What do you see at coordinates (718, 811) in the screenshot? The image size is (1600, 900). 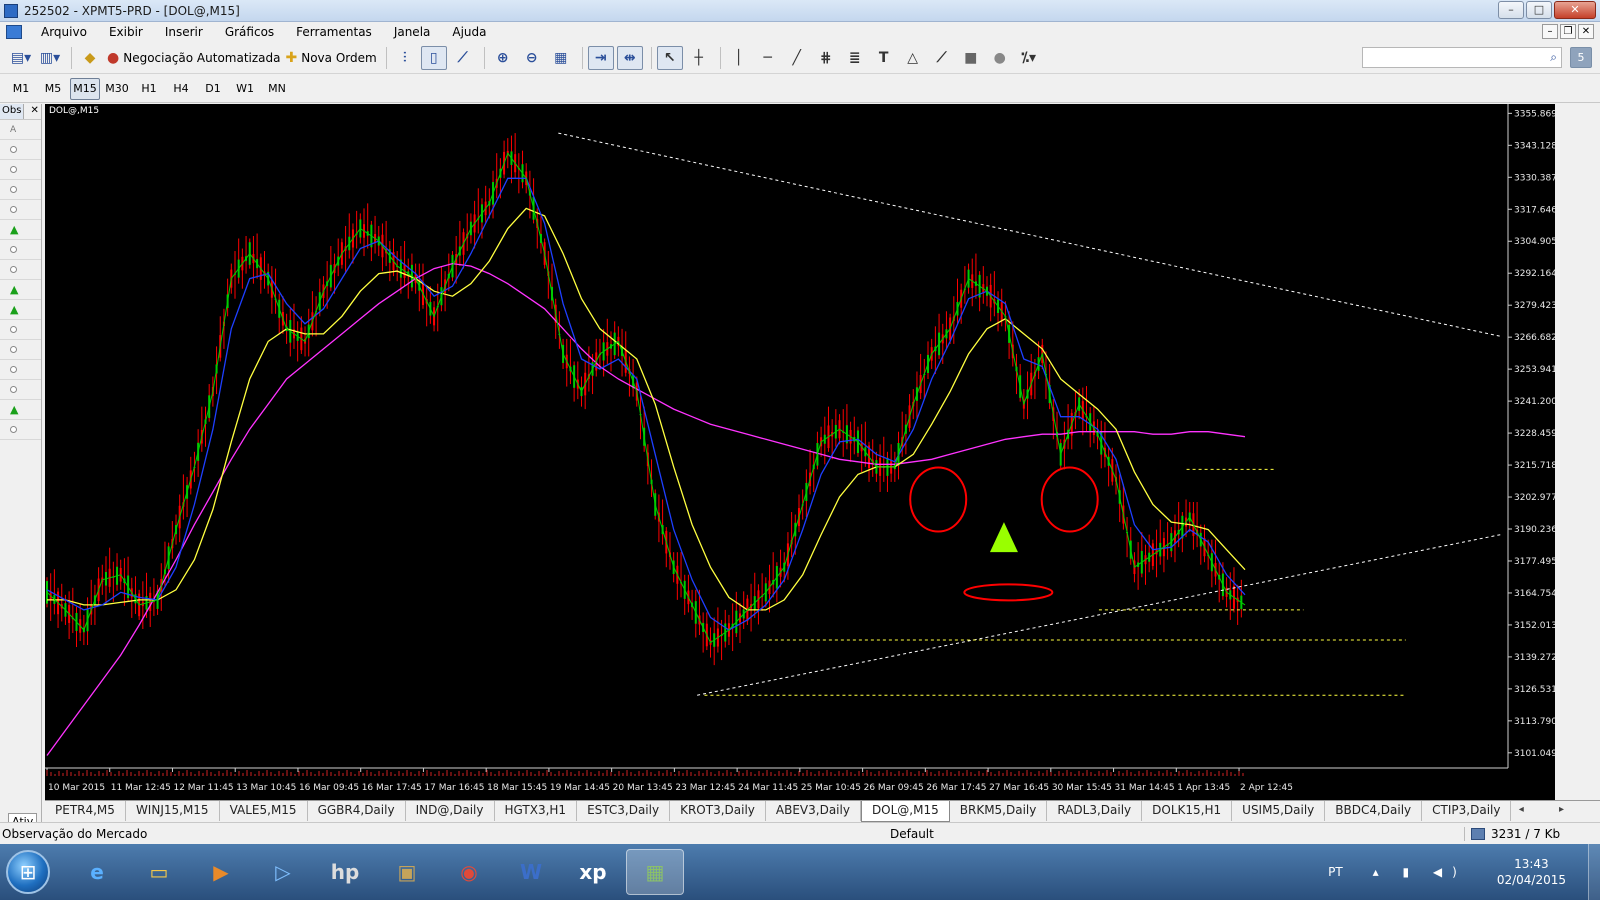 I see `chart-tab: KROT3,Daily` at bounding box center [718, 811].